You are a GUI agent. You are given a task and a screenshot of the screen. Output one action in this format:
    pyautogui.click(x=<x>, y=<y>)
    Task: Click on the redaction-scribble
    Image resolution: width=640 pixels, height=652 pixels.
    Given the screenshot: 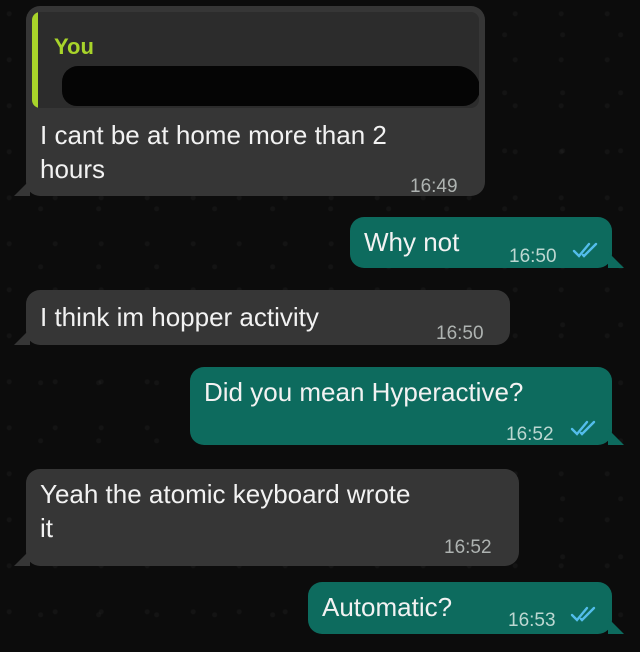 What is the action you would take?
    pyautogui.click(x=270, y=86)
    